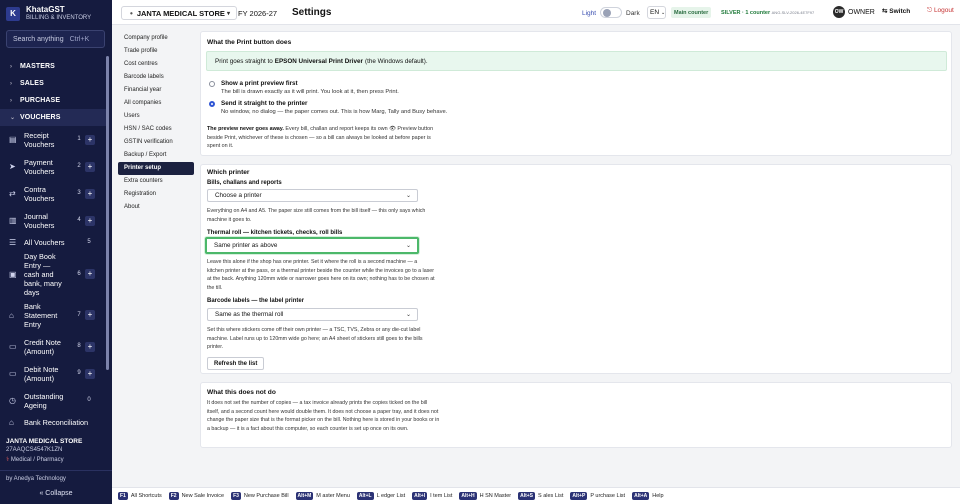 Image resolution: width=960 pixels, height=504 pixels. I want to click on shortcut-hsn-master: Alt+H H SN Master, so click(485, 496).